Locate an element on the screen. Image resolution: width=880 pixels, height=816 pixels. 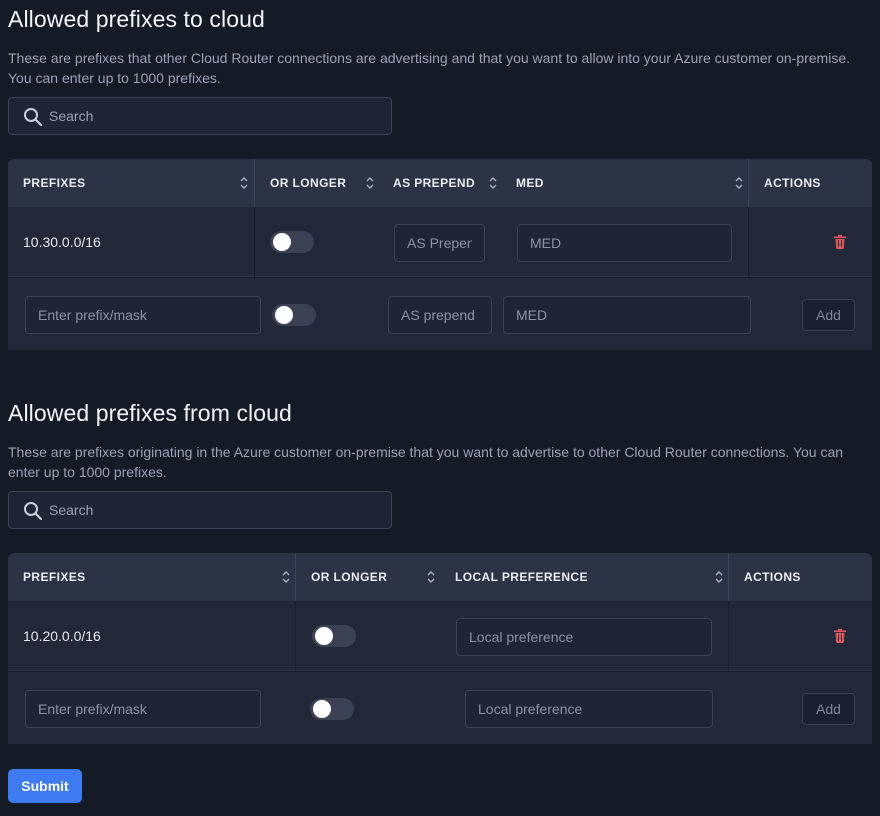
as-prepend-input is located at coordinates (439, 243).